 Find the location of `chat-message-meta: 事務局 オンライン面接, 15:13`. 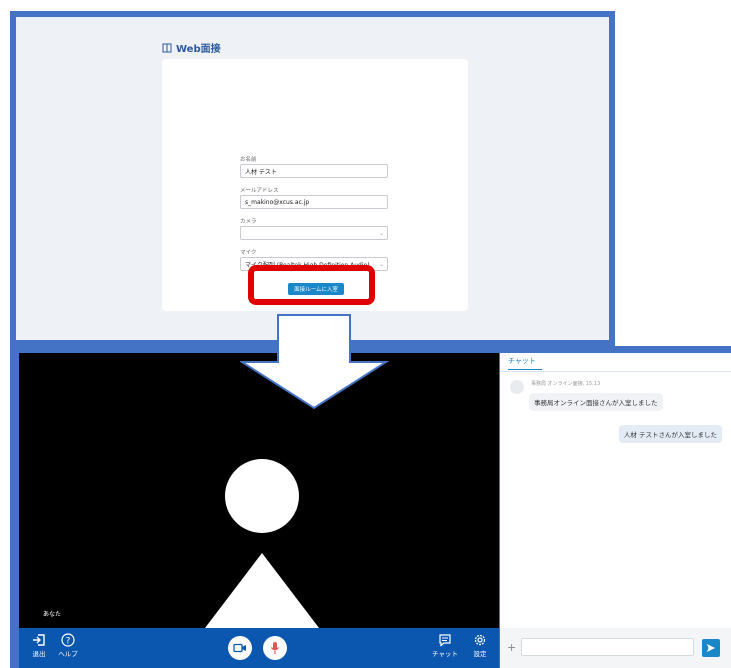

chat-message-meta: 事務局 オンライン面接, 15:13 is located at coordinates (566, 384).